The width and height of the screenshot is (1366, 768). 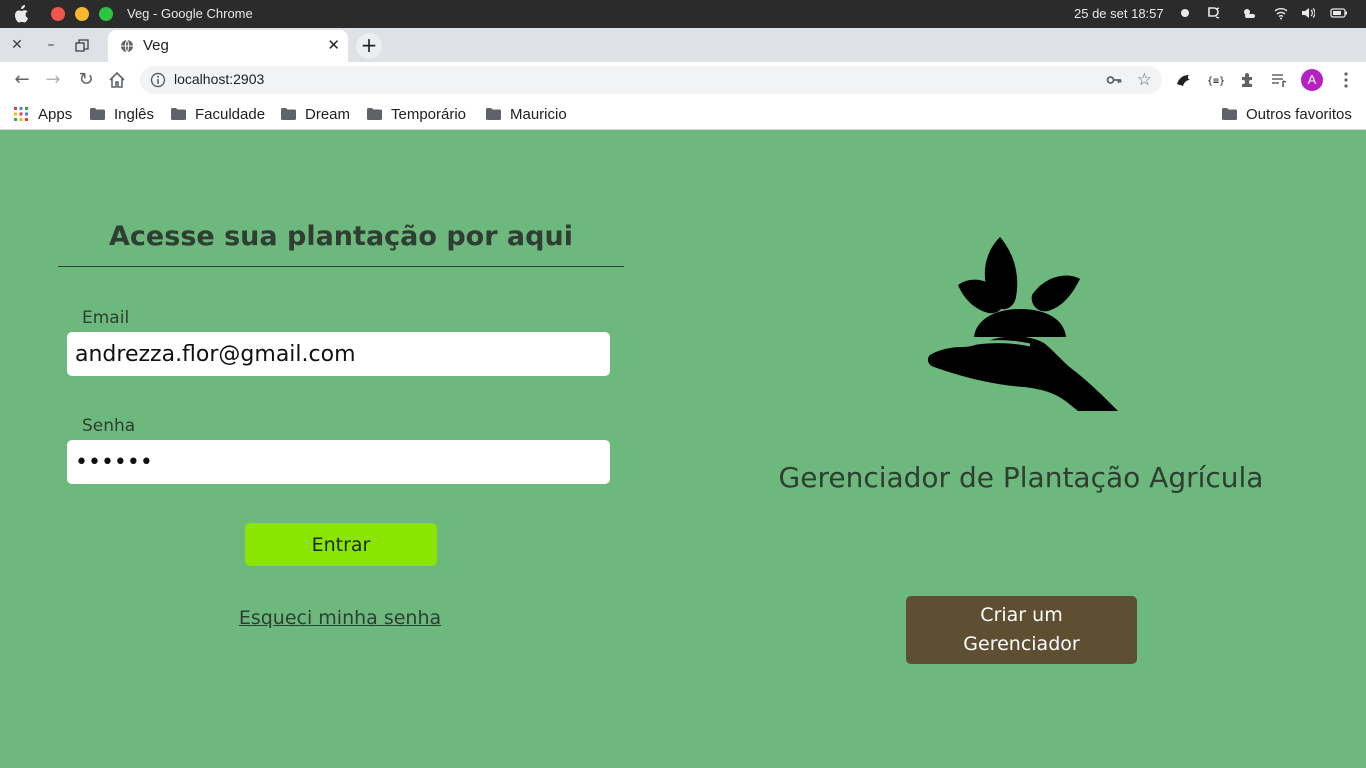 What do you see at coordinates (340, 618) in the screenshot?
I see `forgot-password-link: Esqueci minha senha` at bounding box center [340, 618].